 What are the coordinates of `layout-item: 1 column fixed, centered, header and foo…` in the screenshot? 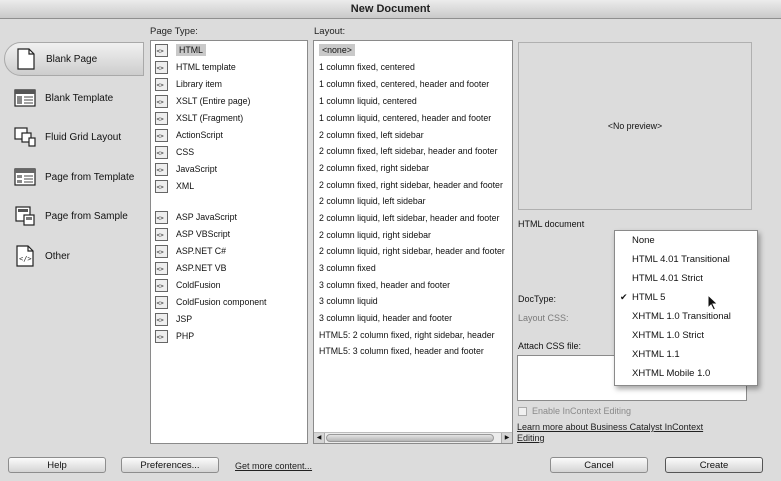 It's located at (404, 84).